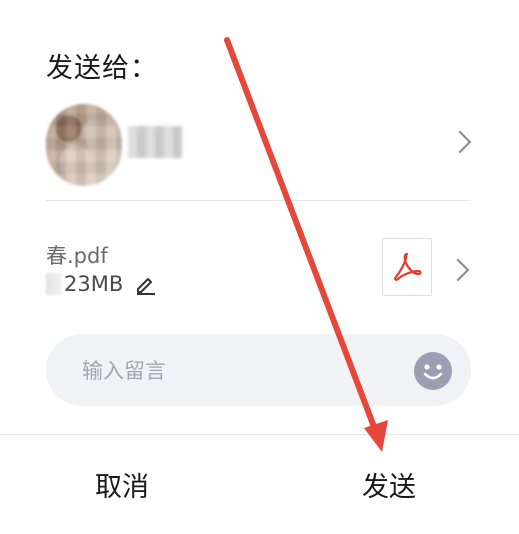 Image resolution: width=519 pixels, height=534 pixels. What do you see at coordinates (77, 256) in the screenshot?
I see `file-name: 春.pdf` at bounding box center [77, 256].